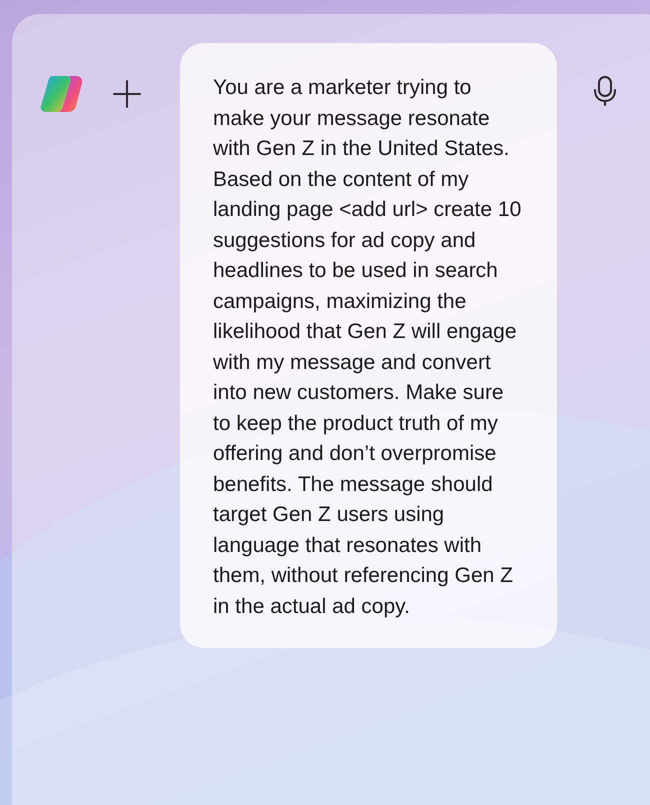 The image size is (650, 805). I want to click on plus-icon, so click(127, 94).